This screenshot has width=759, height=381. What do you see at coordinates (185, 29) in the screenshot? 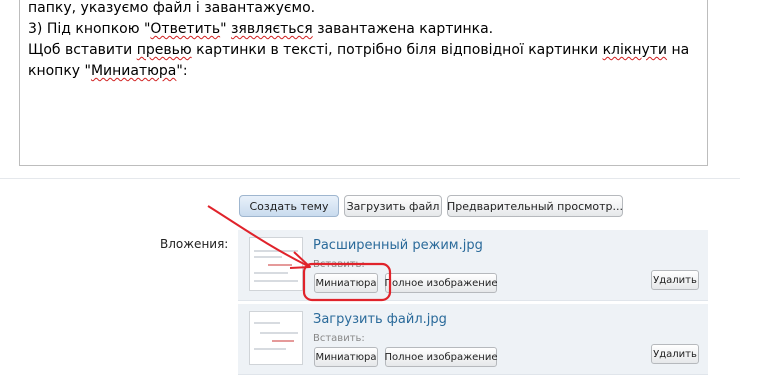
I see `misspelled-word: Ответить` at bounding box center [185, 29].